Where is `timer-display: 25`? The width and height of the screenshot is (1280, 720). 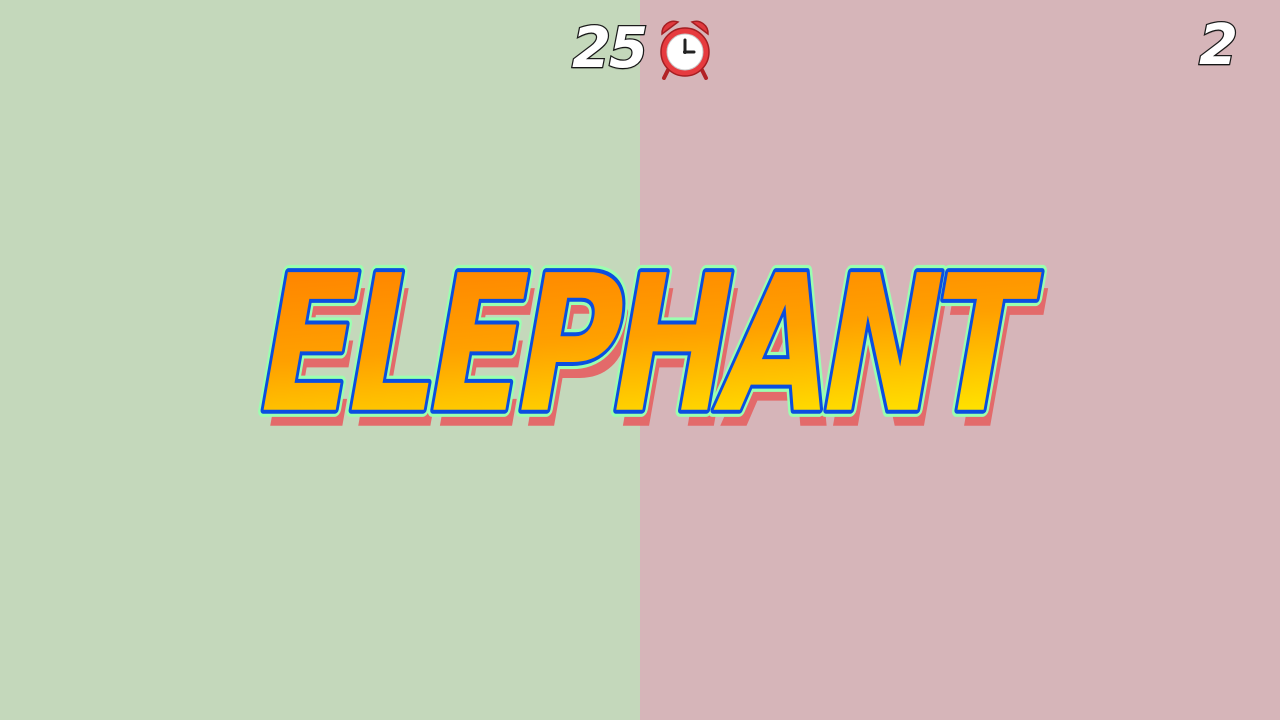
timer-display: 25 is located at coordinates (642, 49).